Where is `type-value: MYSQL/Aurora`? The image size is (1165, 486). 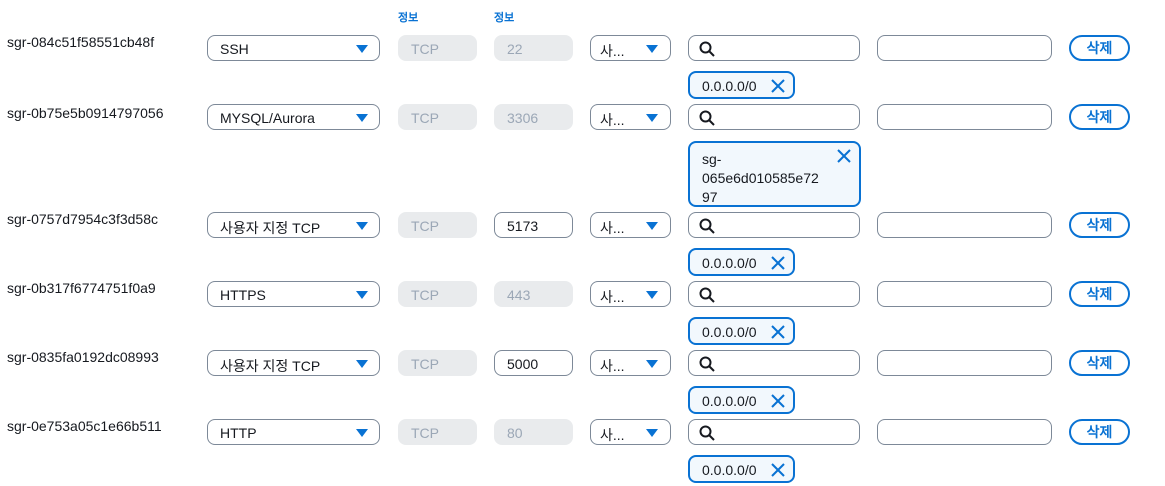 type-value: MYSQL/Aurora is located at coordinates (267, 118).